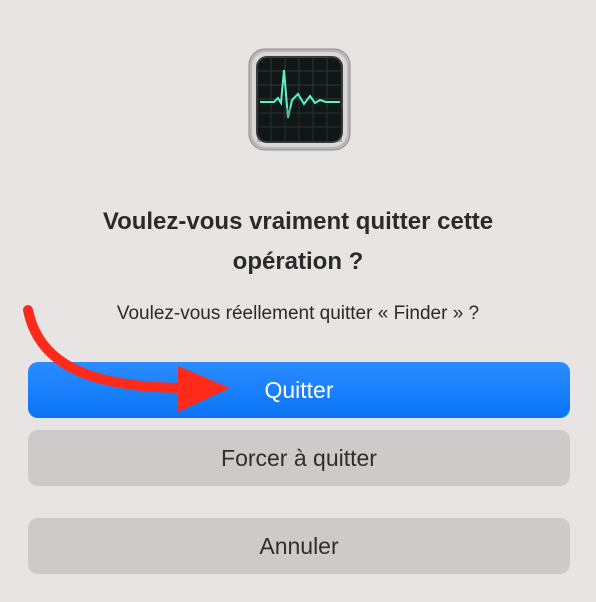  I want to click on force-quit-button: Forcer à quitter, so click(299, 458).